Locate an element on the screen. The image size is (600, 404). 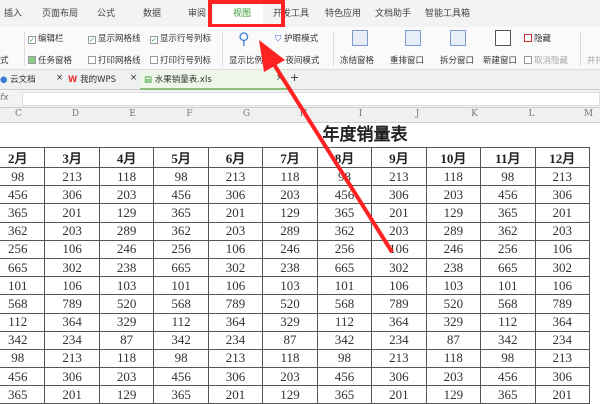
print-headers-checkbox: 打印行号列标 is located at coordinates (180, 60).